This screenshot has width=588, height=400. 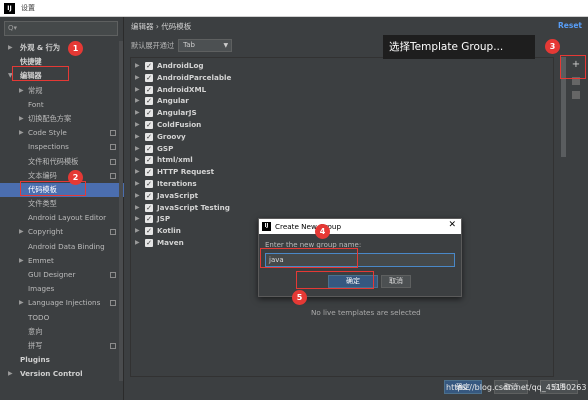 What do you see at coordinates (573, 67) in the screenshot?
I see `highlight-box-add` at bounding box center [573, 67].